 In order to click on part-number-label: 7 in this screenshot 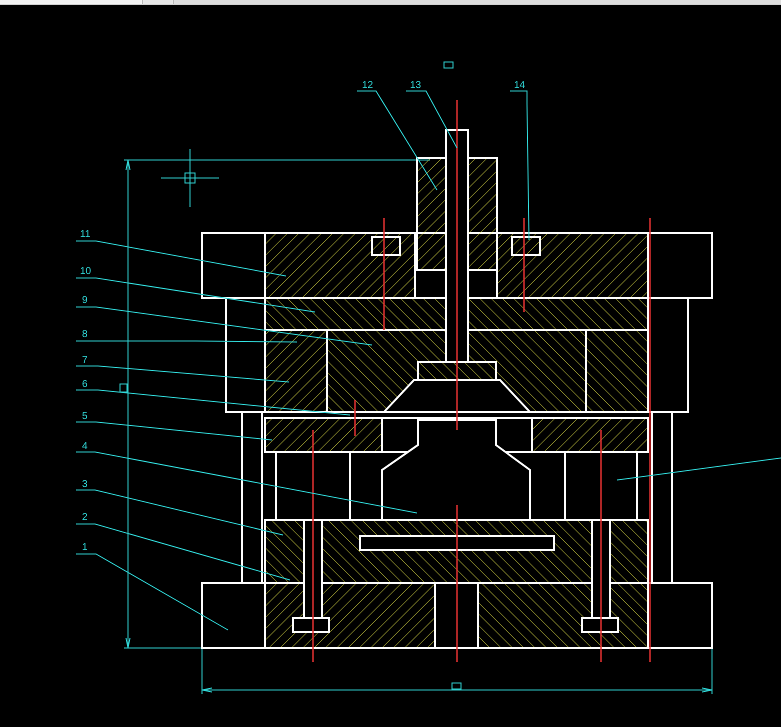, I will do `click(85, 360)`.